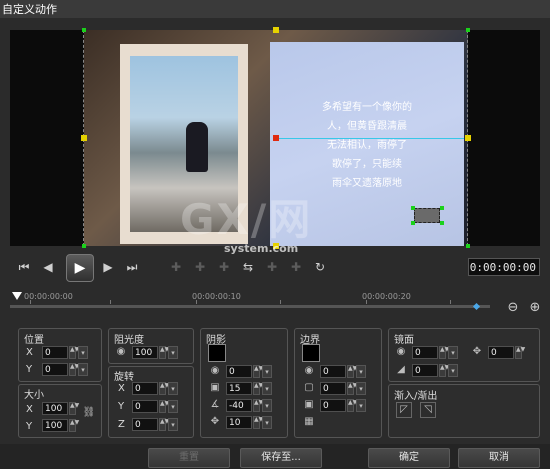 Image resolution: width=550 pixels, height=469 pixels. I want to click on reset-button: 重置, so click(189, 458).